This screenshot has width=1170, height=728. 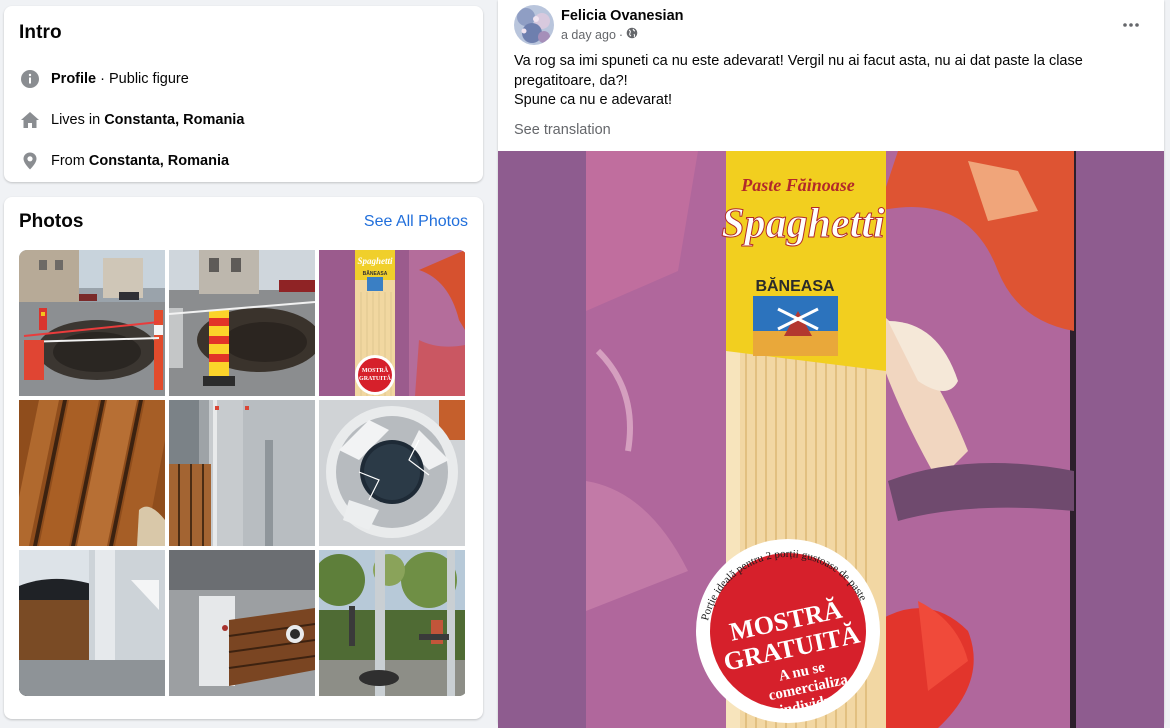 I want to click on info-icon, so click(x=30, y=79).